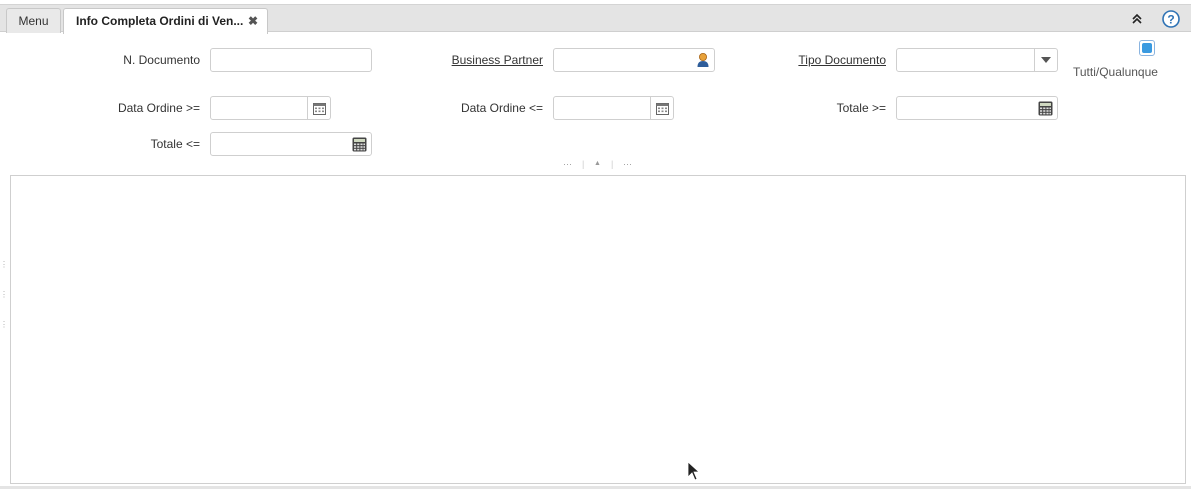 The width and height of the screenshot is (1191, 489). What do you see at coordinates (1137, 19) in the screenshot?
I see `chevron-double-up-icon` at bounding box center [1137, 19].